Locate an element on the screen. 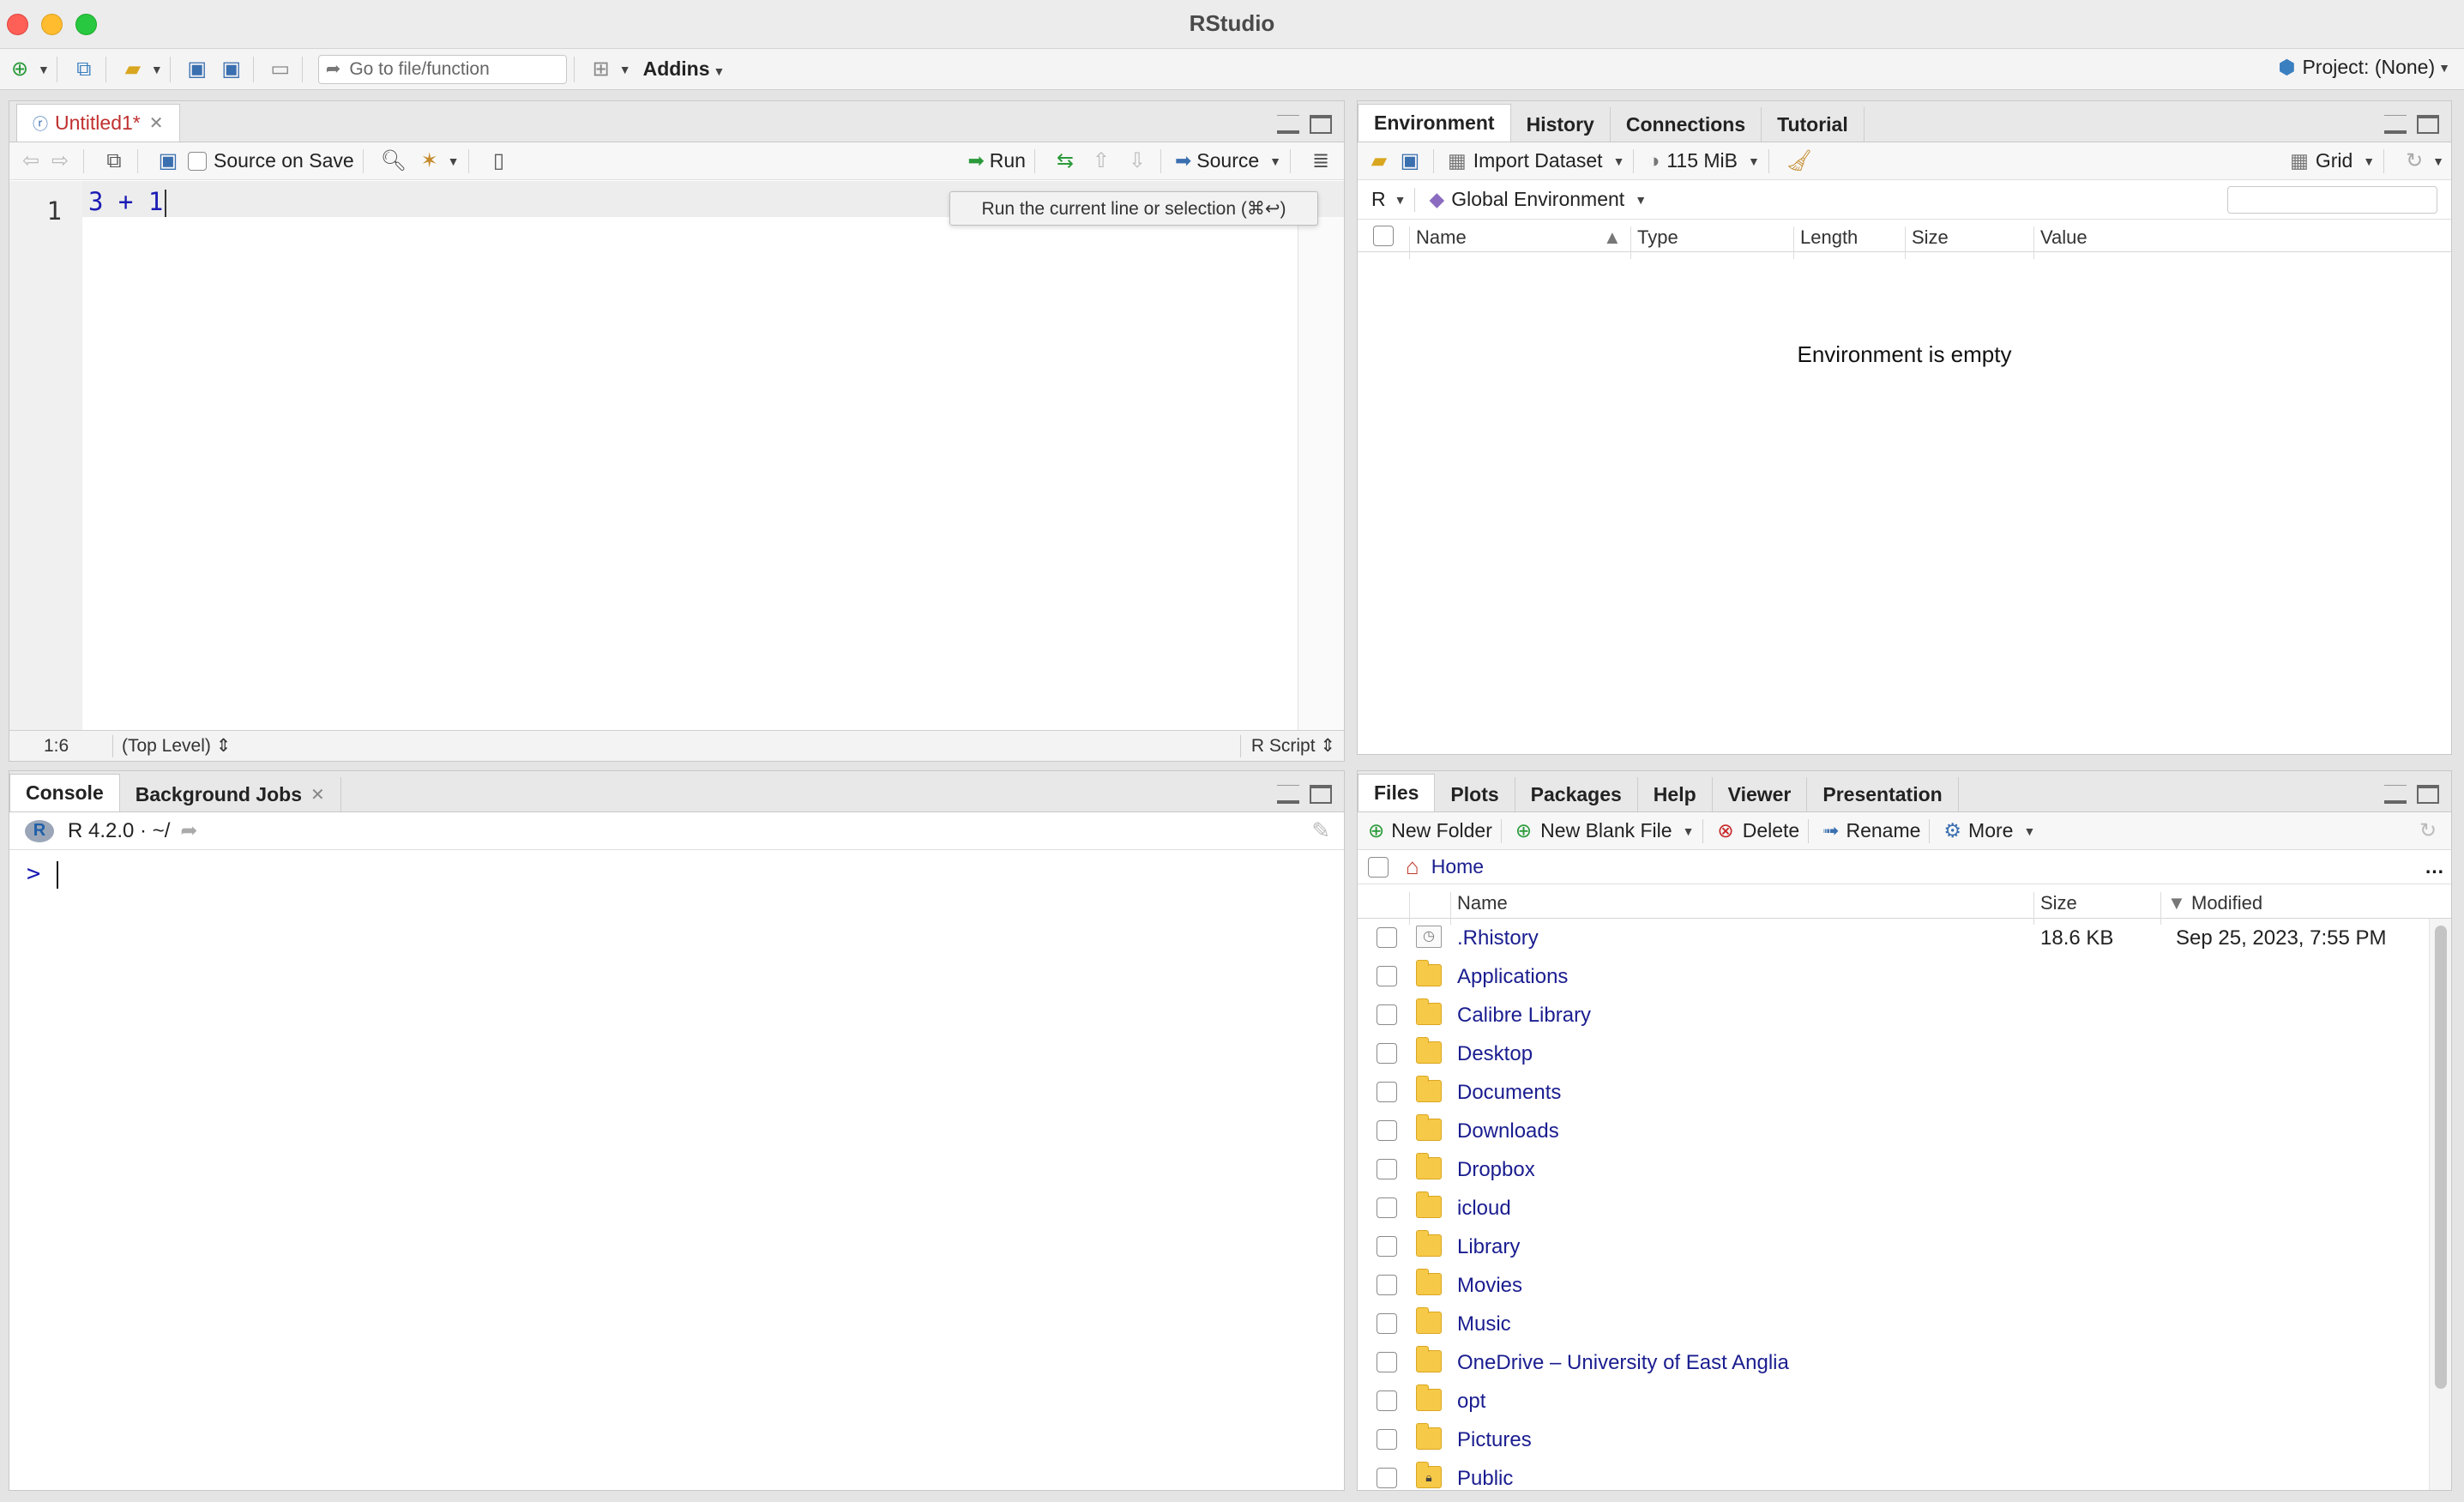  source-button: ➡ Source ▼ is located at coordinates (1228, 160).